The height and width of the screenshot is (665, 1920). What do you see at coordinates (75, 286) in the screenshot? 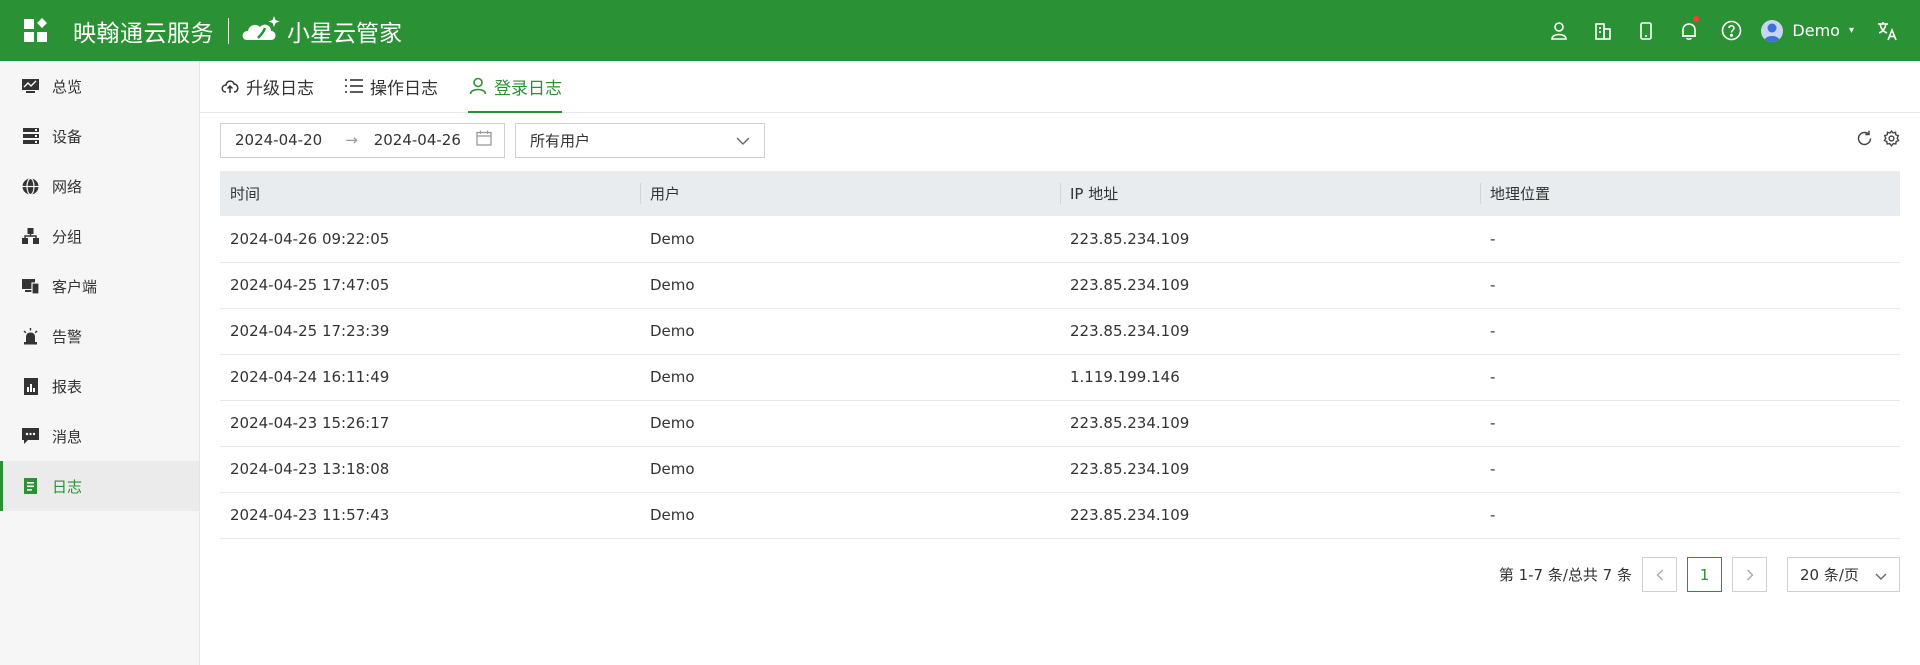
I see `sidebar-item-label: 客户端` at bounding box center [75, 286].